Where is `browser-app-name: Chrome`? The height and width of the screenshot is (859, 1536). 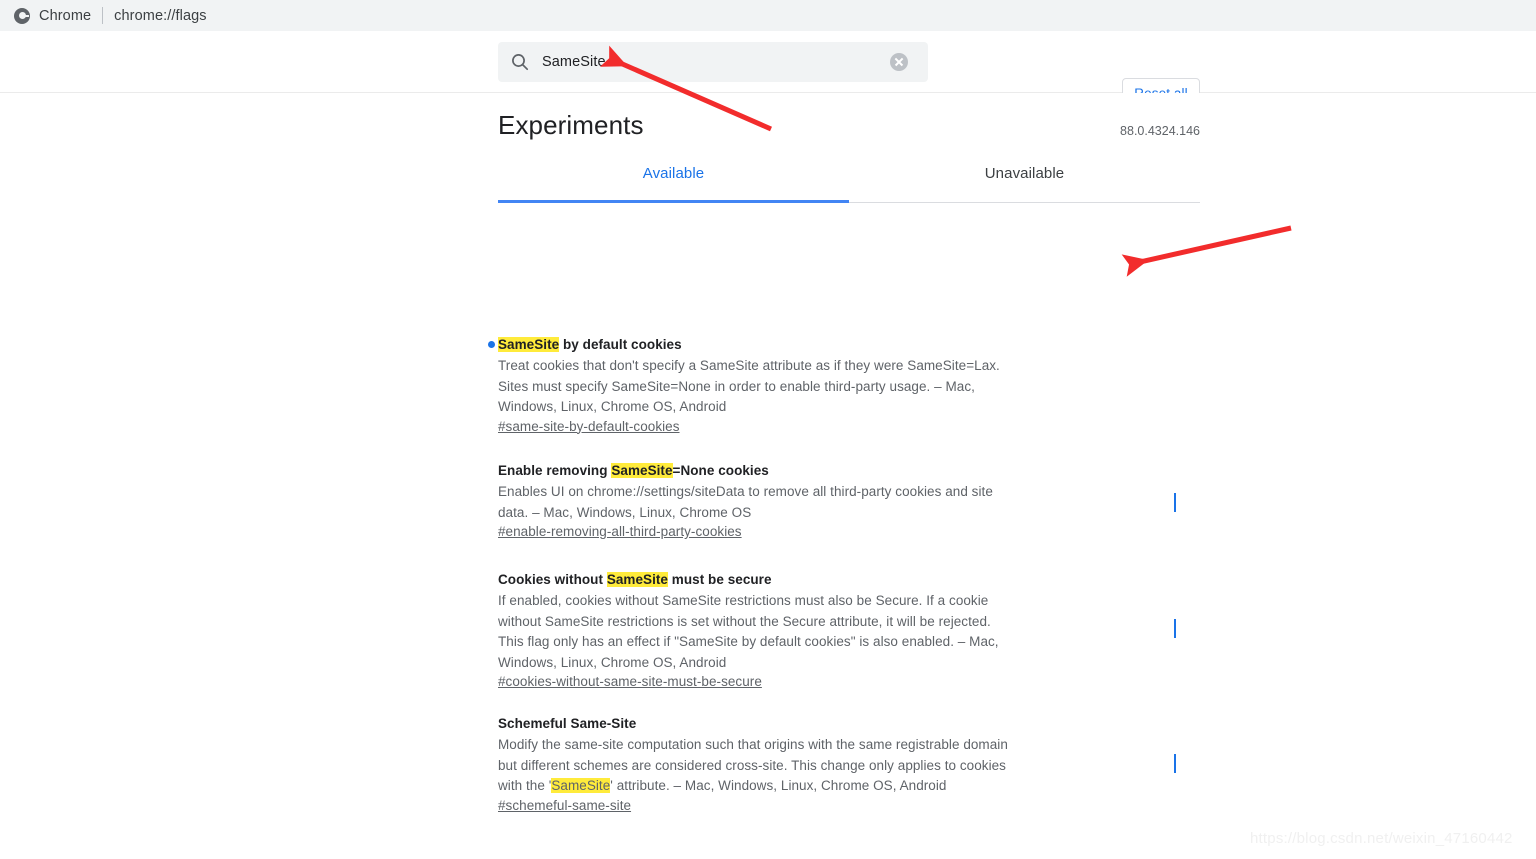
browser-app-name: Chrome is located at coordinates (65, 15).